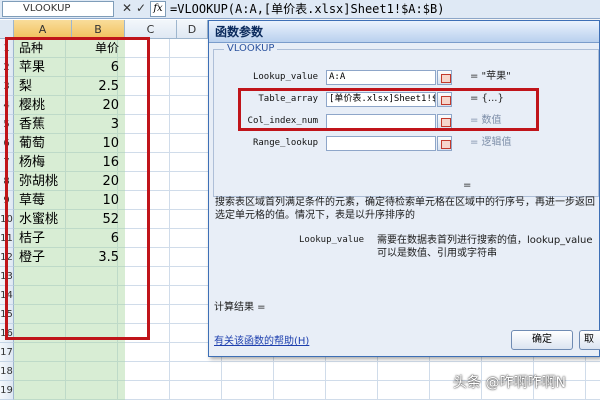 The width and height of the screenshot is (600, 400). What do you see at coordinates (158, 9) in the screenshot?
I see `insert-function-button: fx` at bounding box center [158, 9].